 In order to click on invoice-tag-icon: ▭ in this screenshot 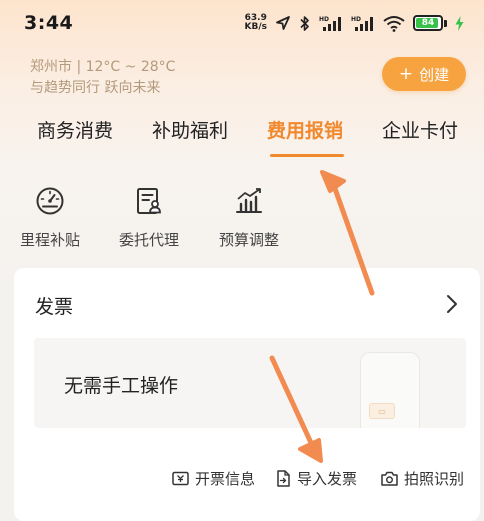, I will do `click(382, 411)`.